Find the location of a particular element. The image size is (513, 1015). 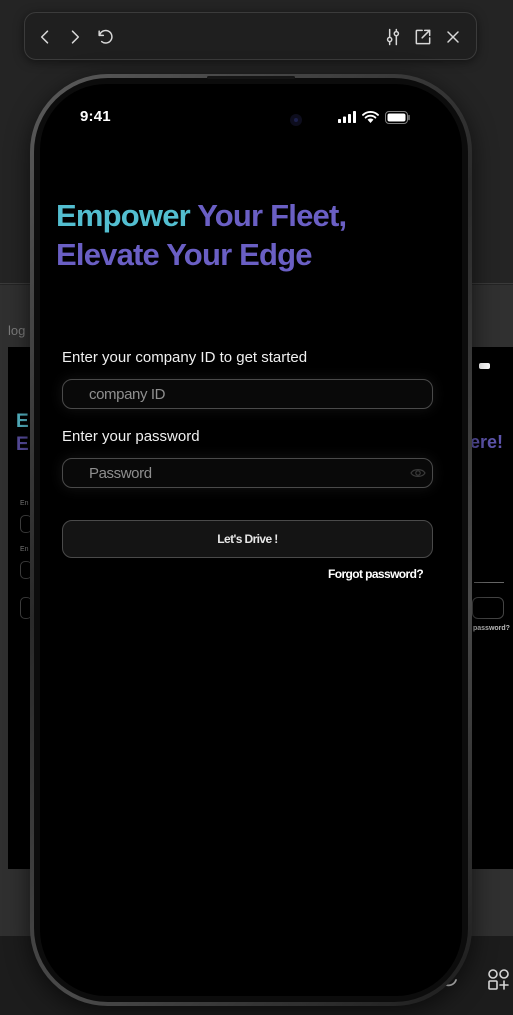

lets-drive-button: Let's Drive ! is located at coordinates (247, 539).